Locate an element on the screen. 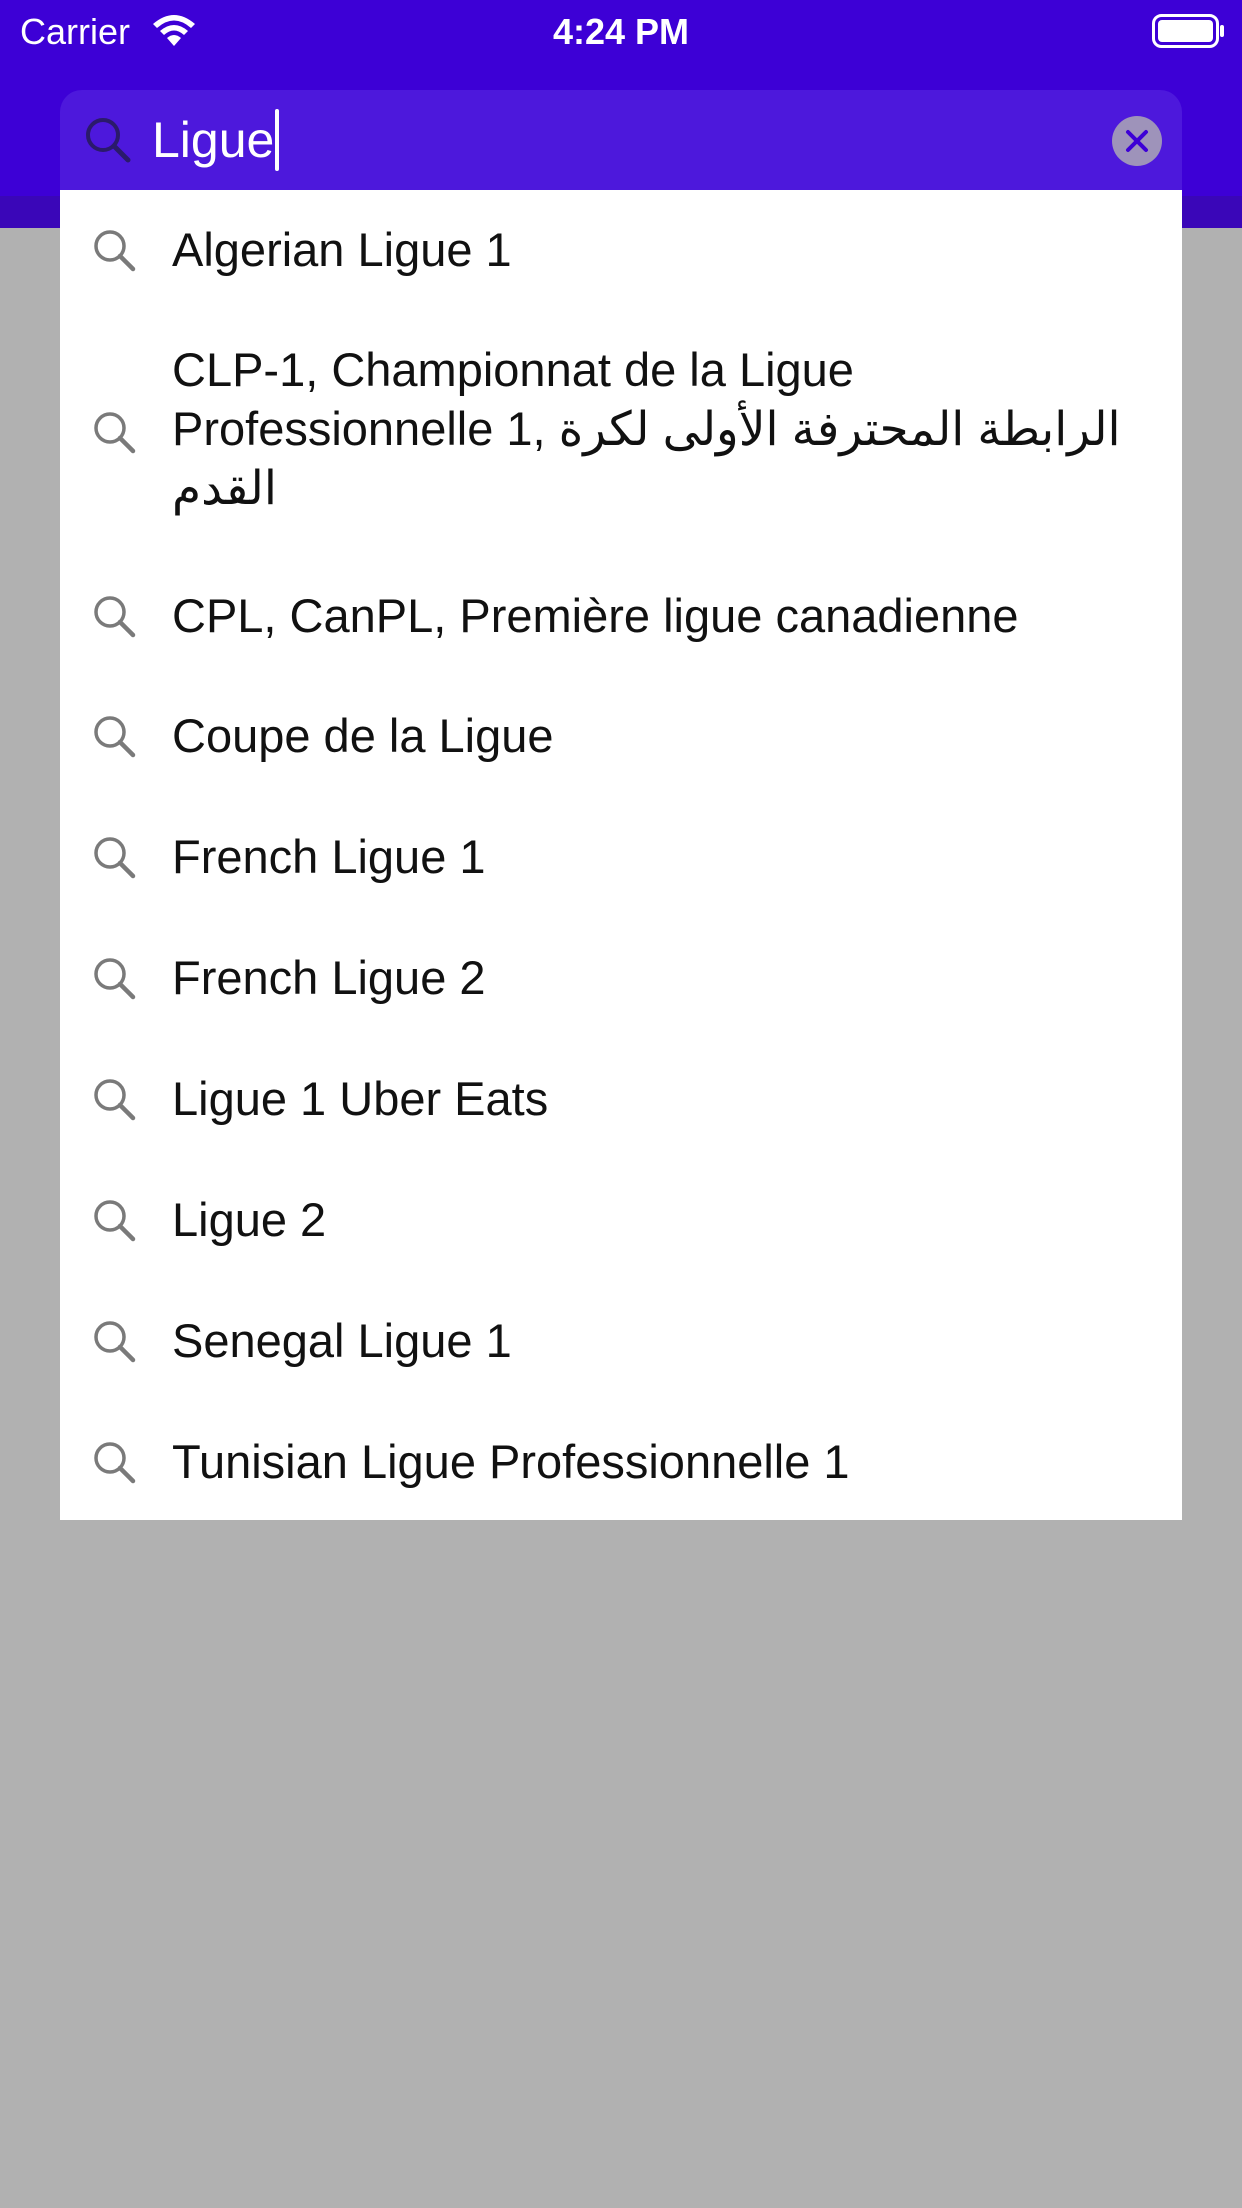 The image size is (1242, 2208). suggestion-item: CPL, CanPL, Première ligue canadienne is located at coordinates (621, 616).